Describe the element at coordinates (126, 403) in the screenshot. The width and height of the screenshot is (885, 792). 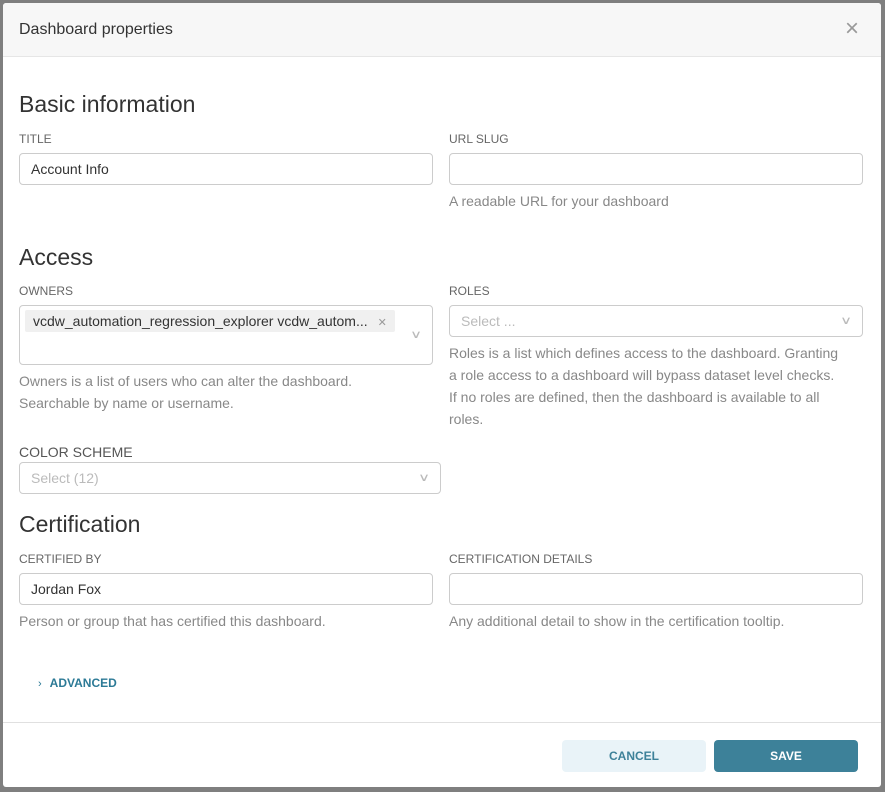
I see `owners-help-line: Searchable by name or username.` at that location.